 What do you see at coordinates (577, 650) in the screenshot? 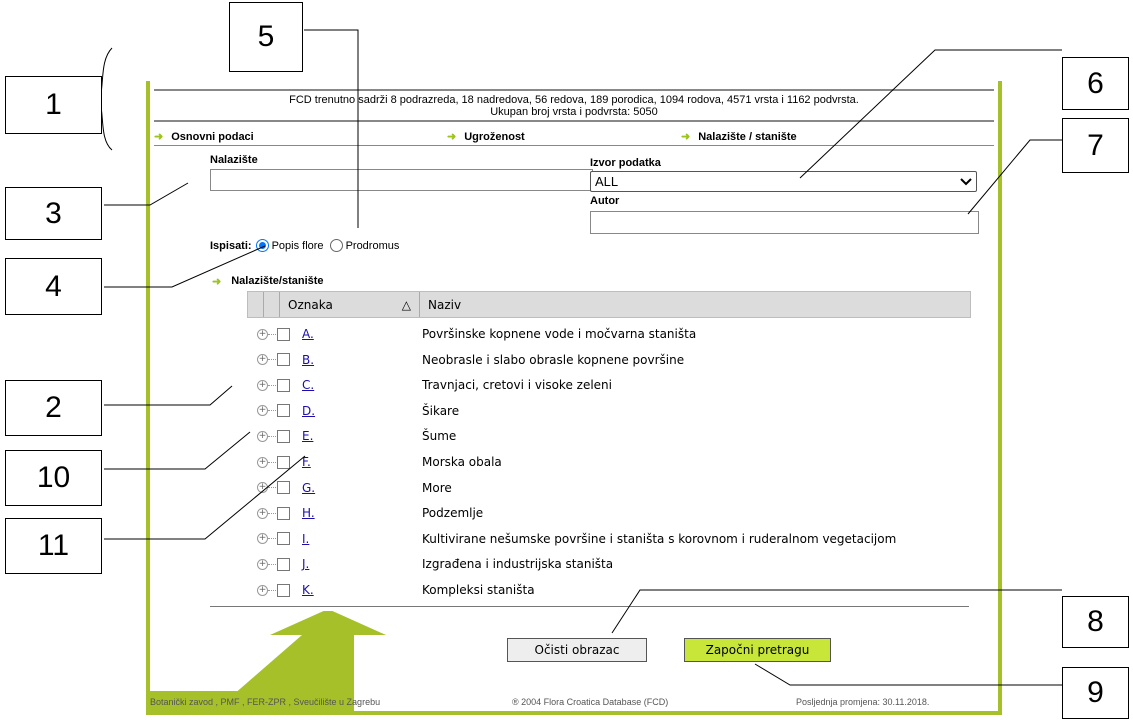
I see `clear-form-button: Očisti obrazac` at bounding box center [577, 650].